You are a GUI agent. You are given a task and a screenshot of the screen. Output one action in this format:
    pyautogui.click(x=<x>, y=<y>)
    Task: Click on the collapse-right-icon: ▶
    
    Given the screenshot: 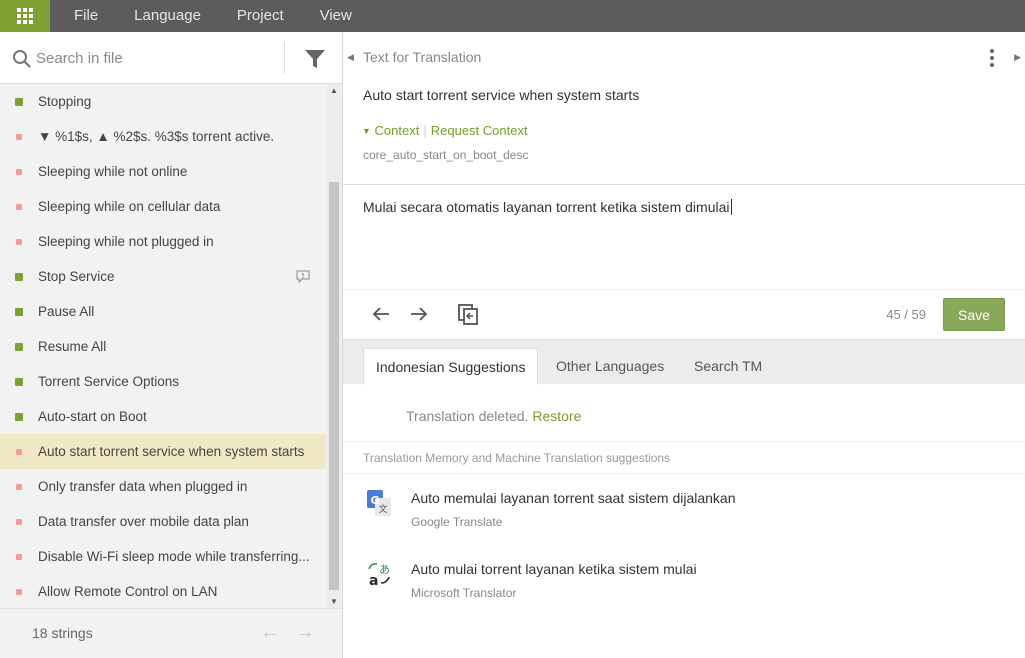 What is the action you would take?
    pyautogui.click(x=1017, y=57)
    